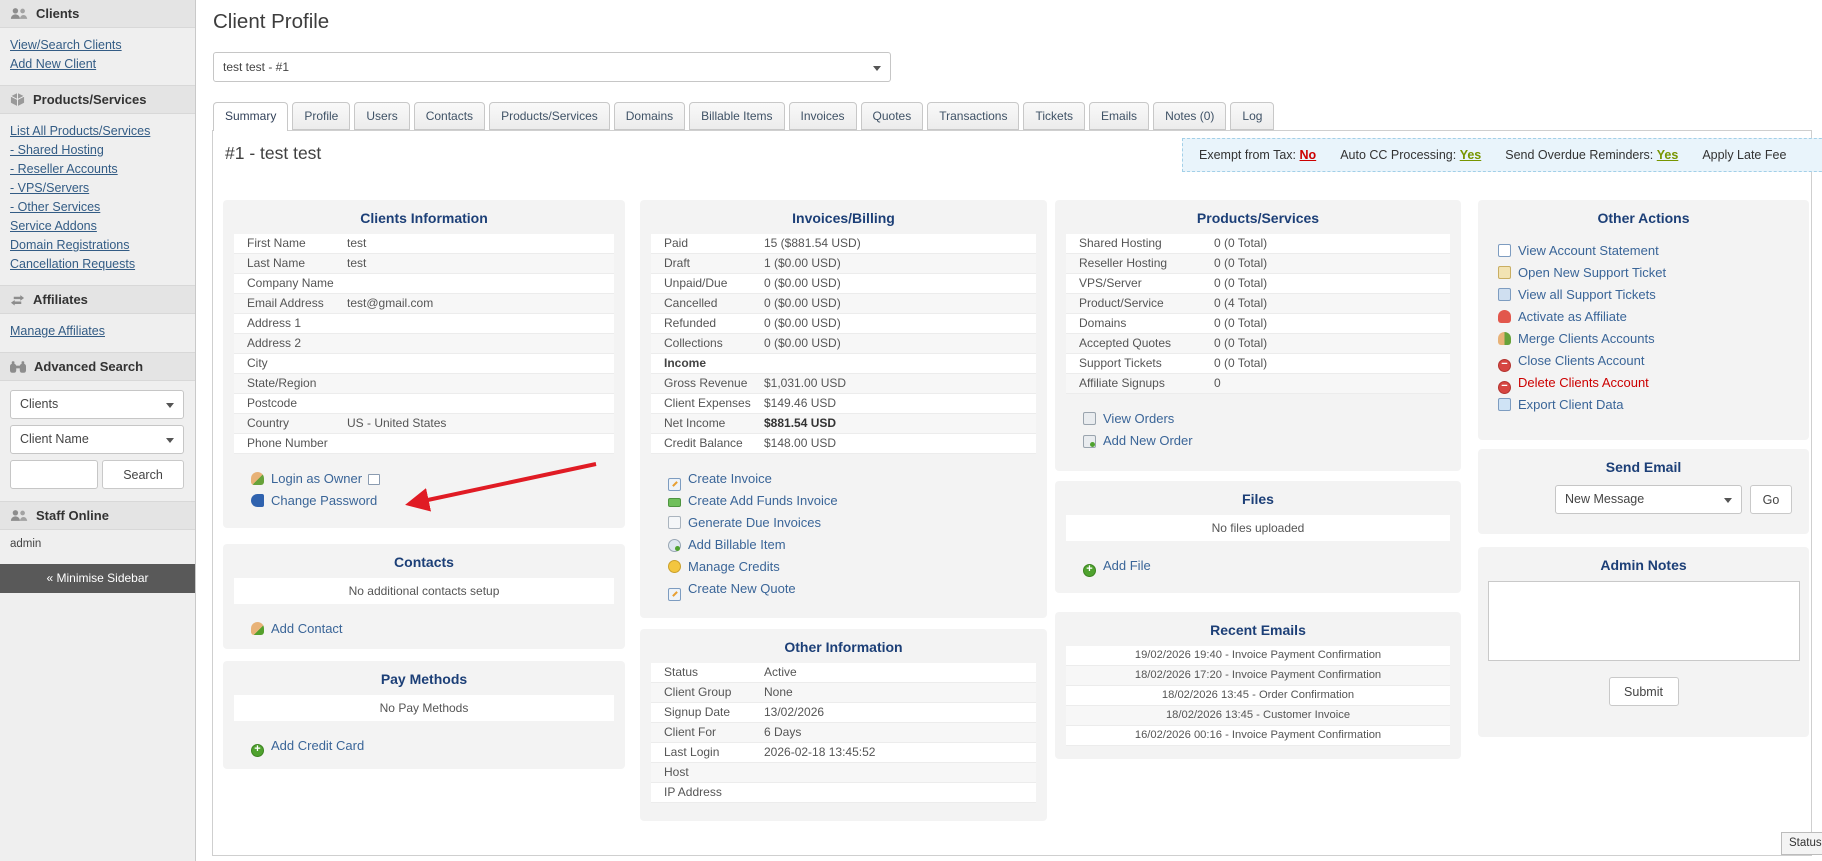 The image size is (1822, 861). What do you see at coordinates (973, 116) in the screenshot?
I see `tab: Transactions` at bounding box center [973, 116].